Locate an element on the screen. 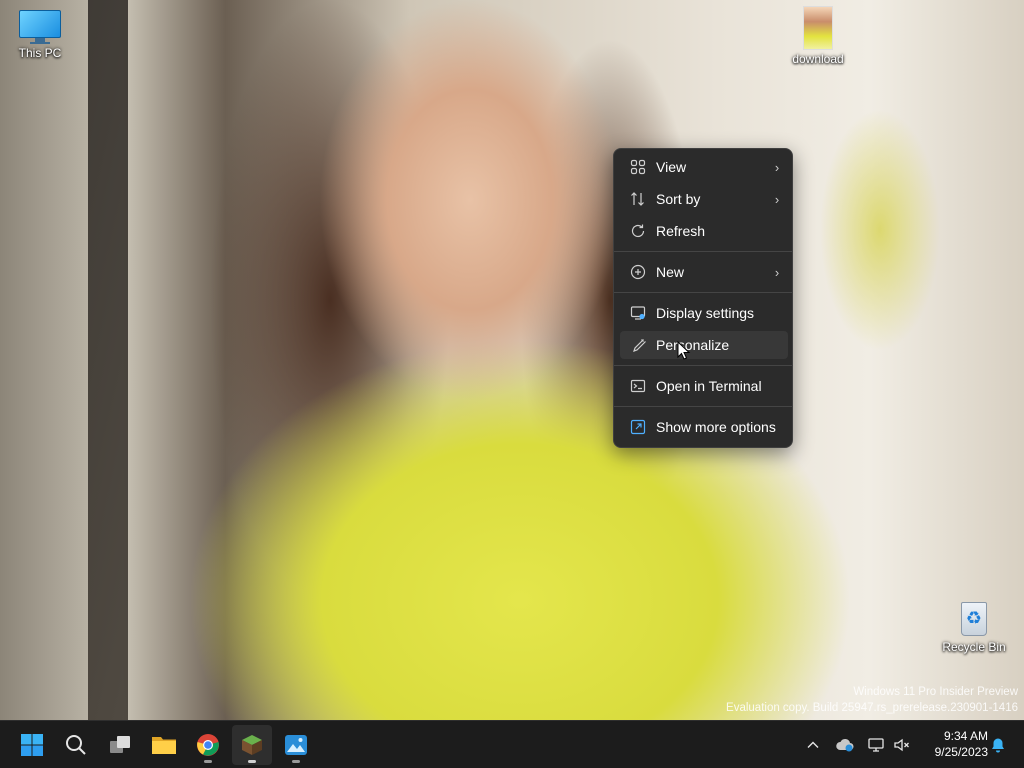  chevron-up-icon is located at coordinates (813, 744).